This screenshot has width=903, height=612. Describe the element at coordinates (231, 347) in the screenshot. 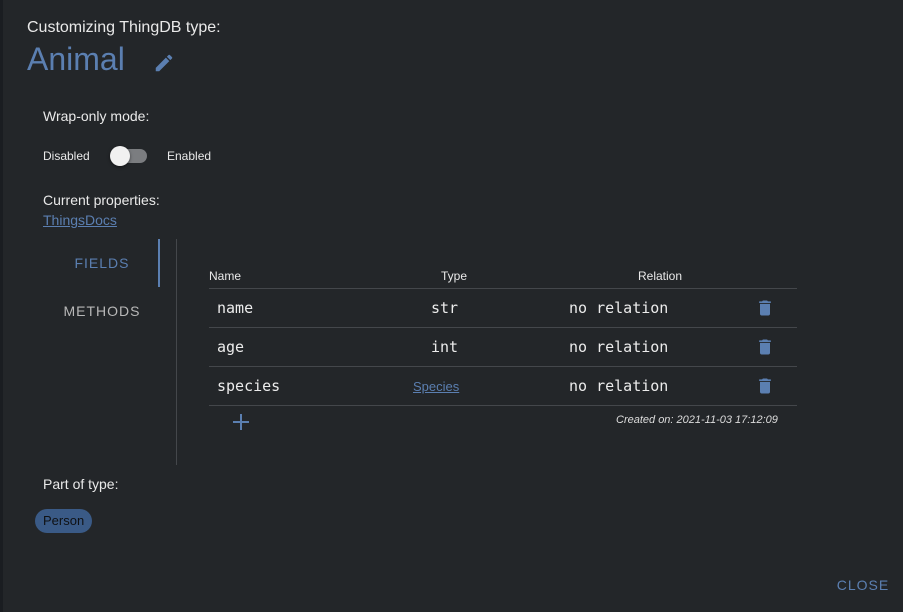

I see `field-name: age` at that location.